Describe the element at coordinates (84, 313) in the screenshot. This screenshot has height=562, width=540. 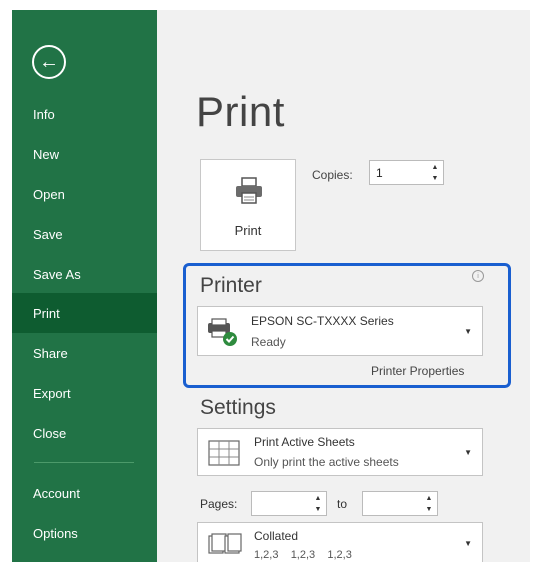
I see `sidebar-item-print: Print` at that location.